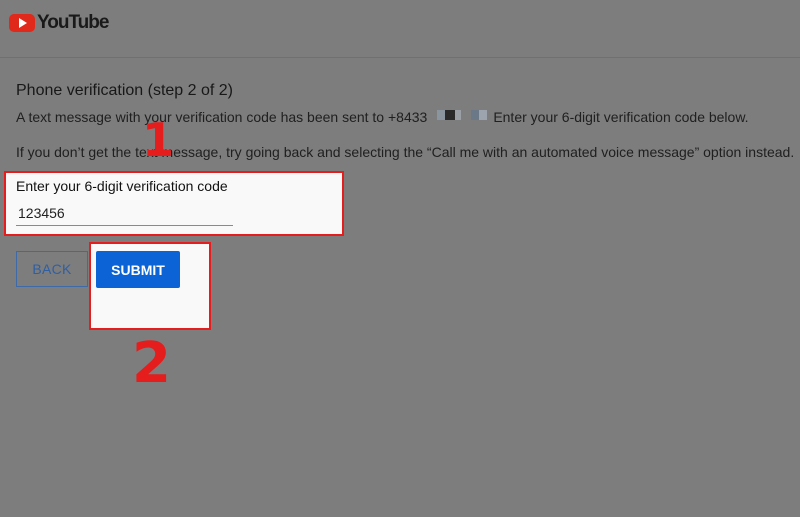  Describe the element at coordinates (151, 363) in the screenshot. I see `step-number-2: 2` at that location.